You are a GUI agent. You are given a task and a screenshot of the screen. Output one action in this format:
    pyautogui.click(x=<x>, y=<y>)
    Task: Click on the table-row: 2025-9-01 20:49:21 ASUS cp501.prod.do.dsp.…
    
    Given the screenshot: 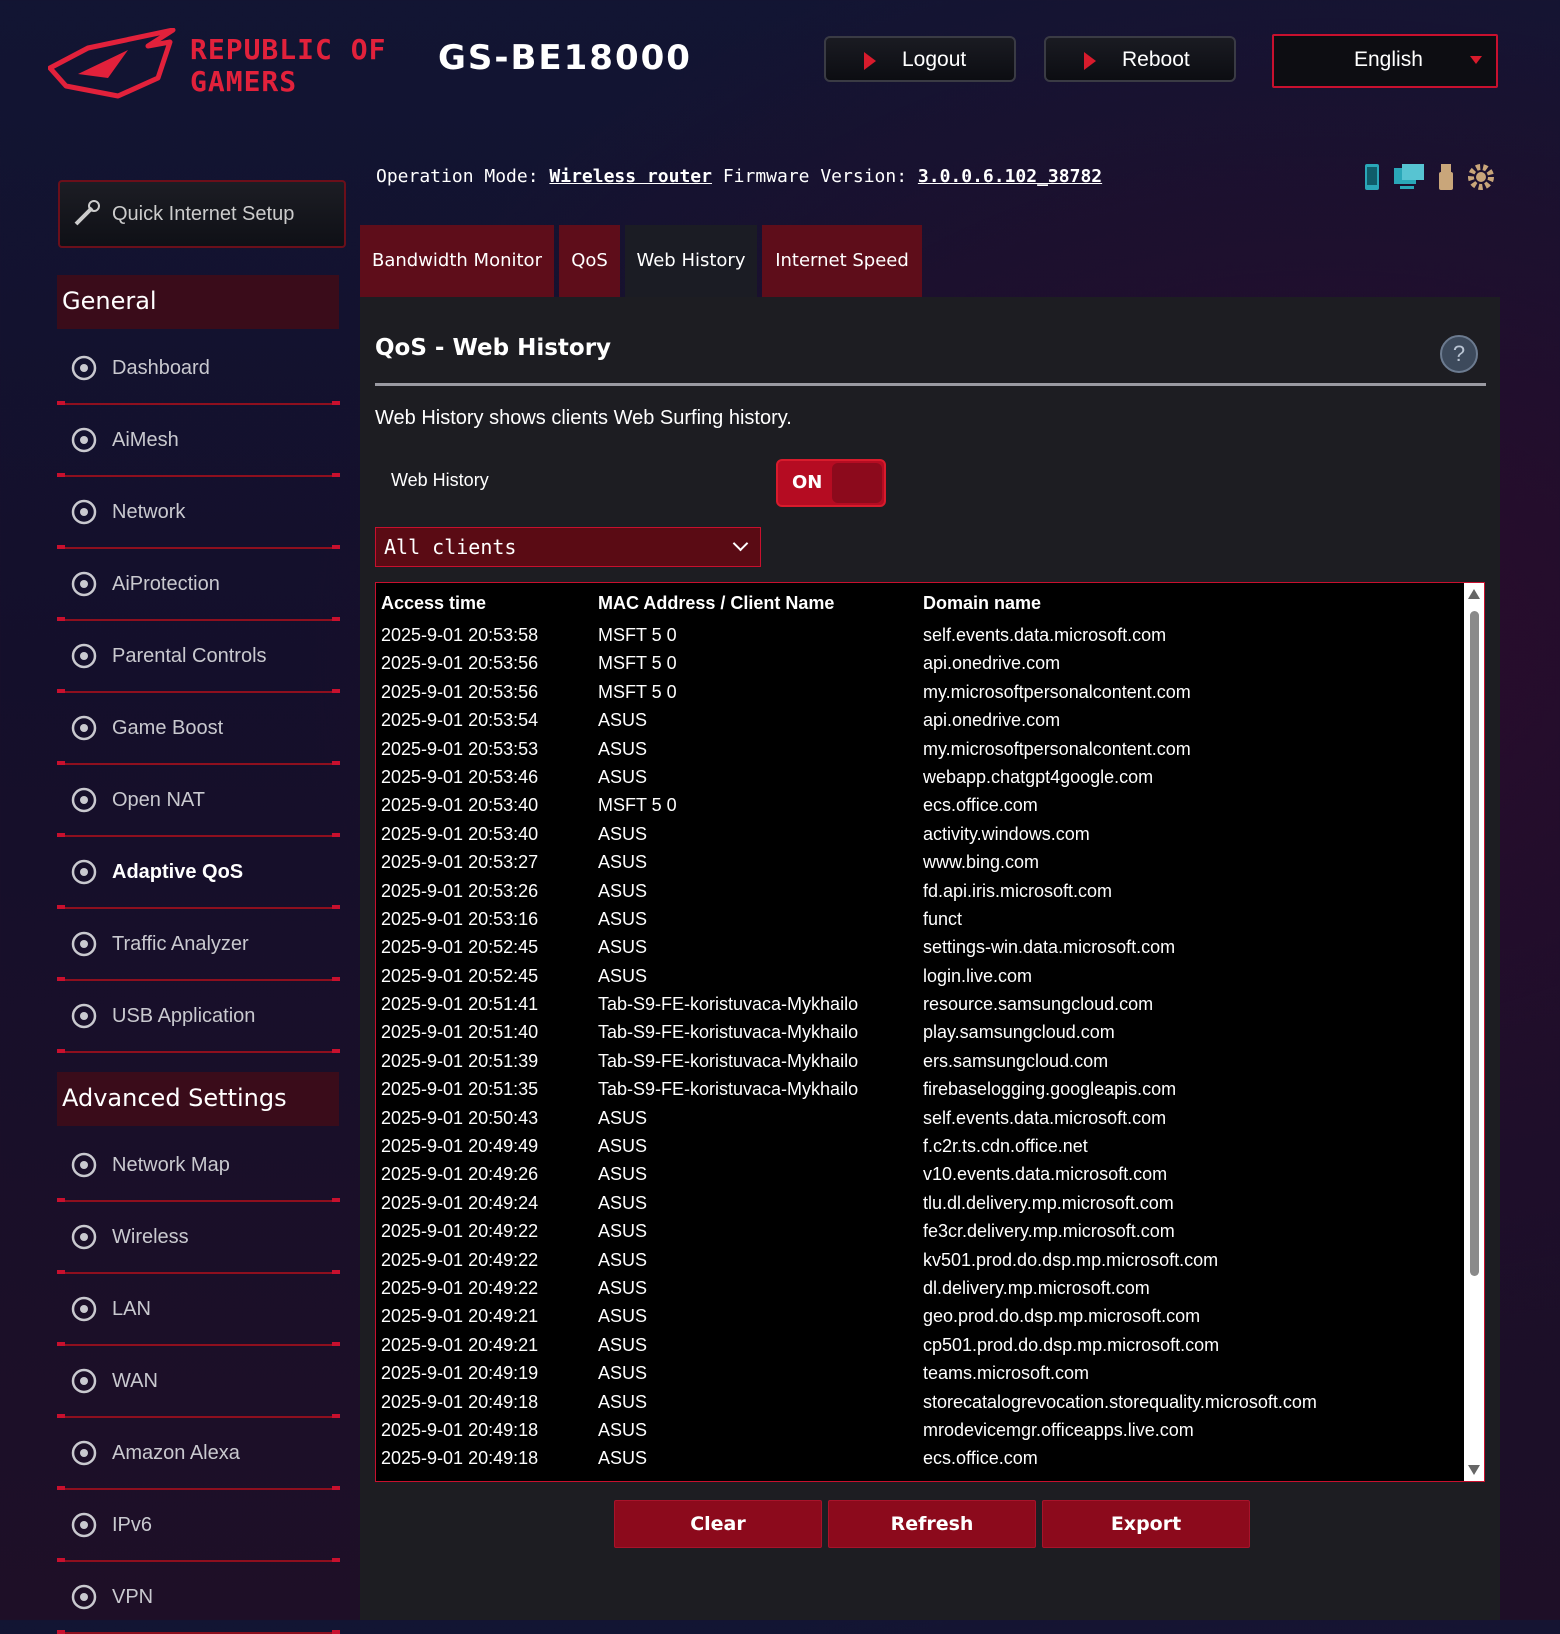 What is the action you would take?
    pyautogui.click(x=920, y=1345)
    